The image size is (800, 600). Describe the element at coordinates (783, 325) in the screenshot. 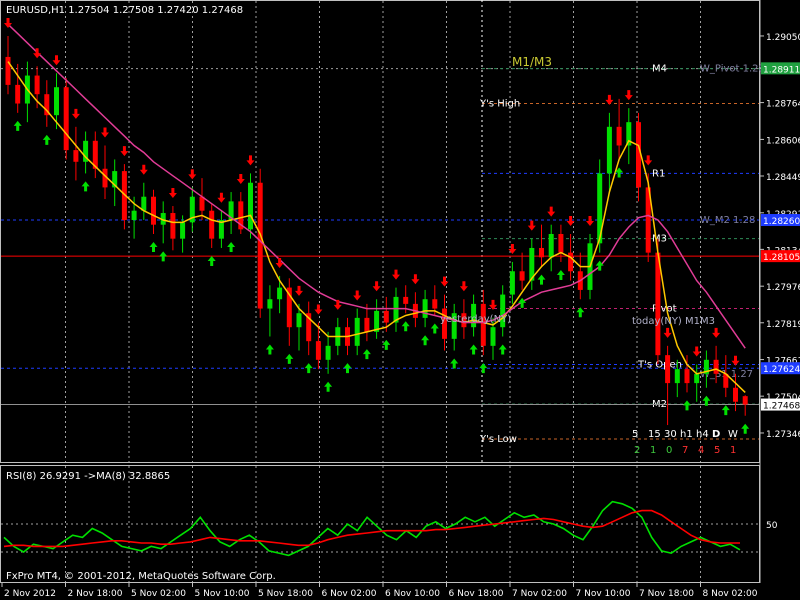

I see `price-tick-label: 1.27819` at that location.